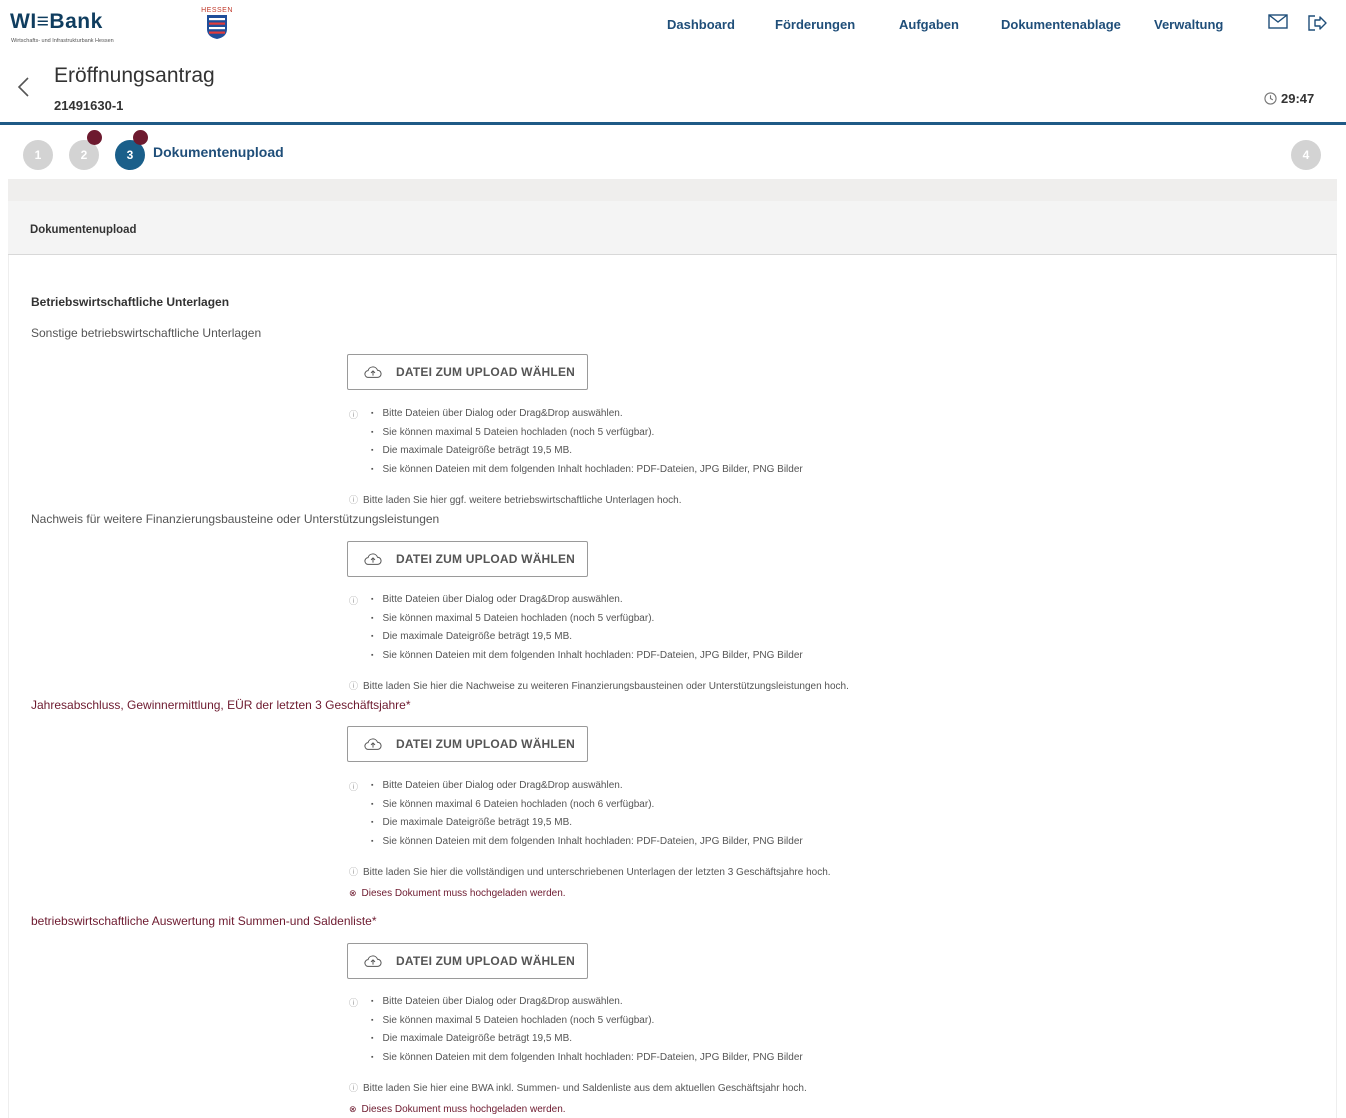 This screenshot has height=1118, width=1346. What do you see at coordinates (89, 105) in the screenshot?
I see `application-number: 21491630-1` at bounding box center [89, 105].